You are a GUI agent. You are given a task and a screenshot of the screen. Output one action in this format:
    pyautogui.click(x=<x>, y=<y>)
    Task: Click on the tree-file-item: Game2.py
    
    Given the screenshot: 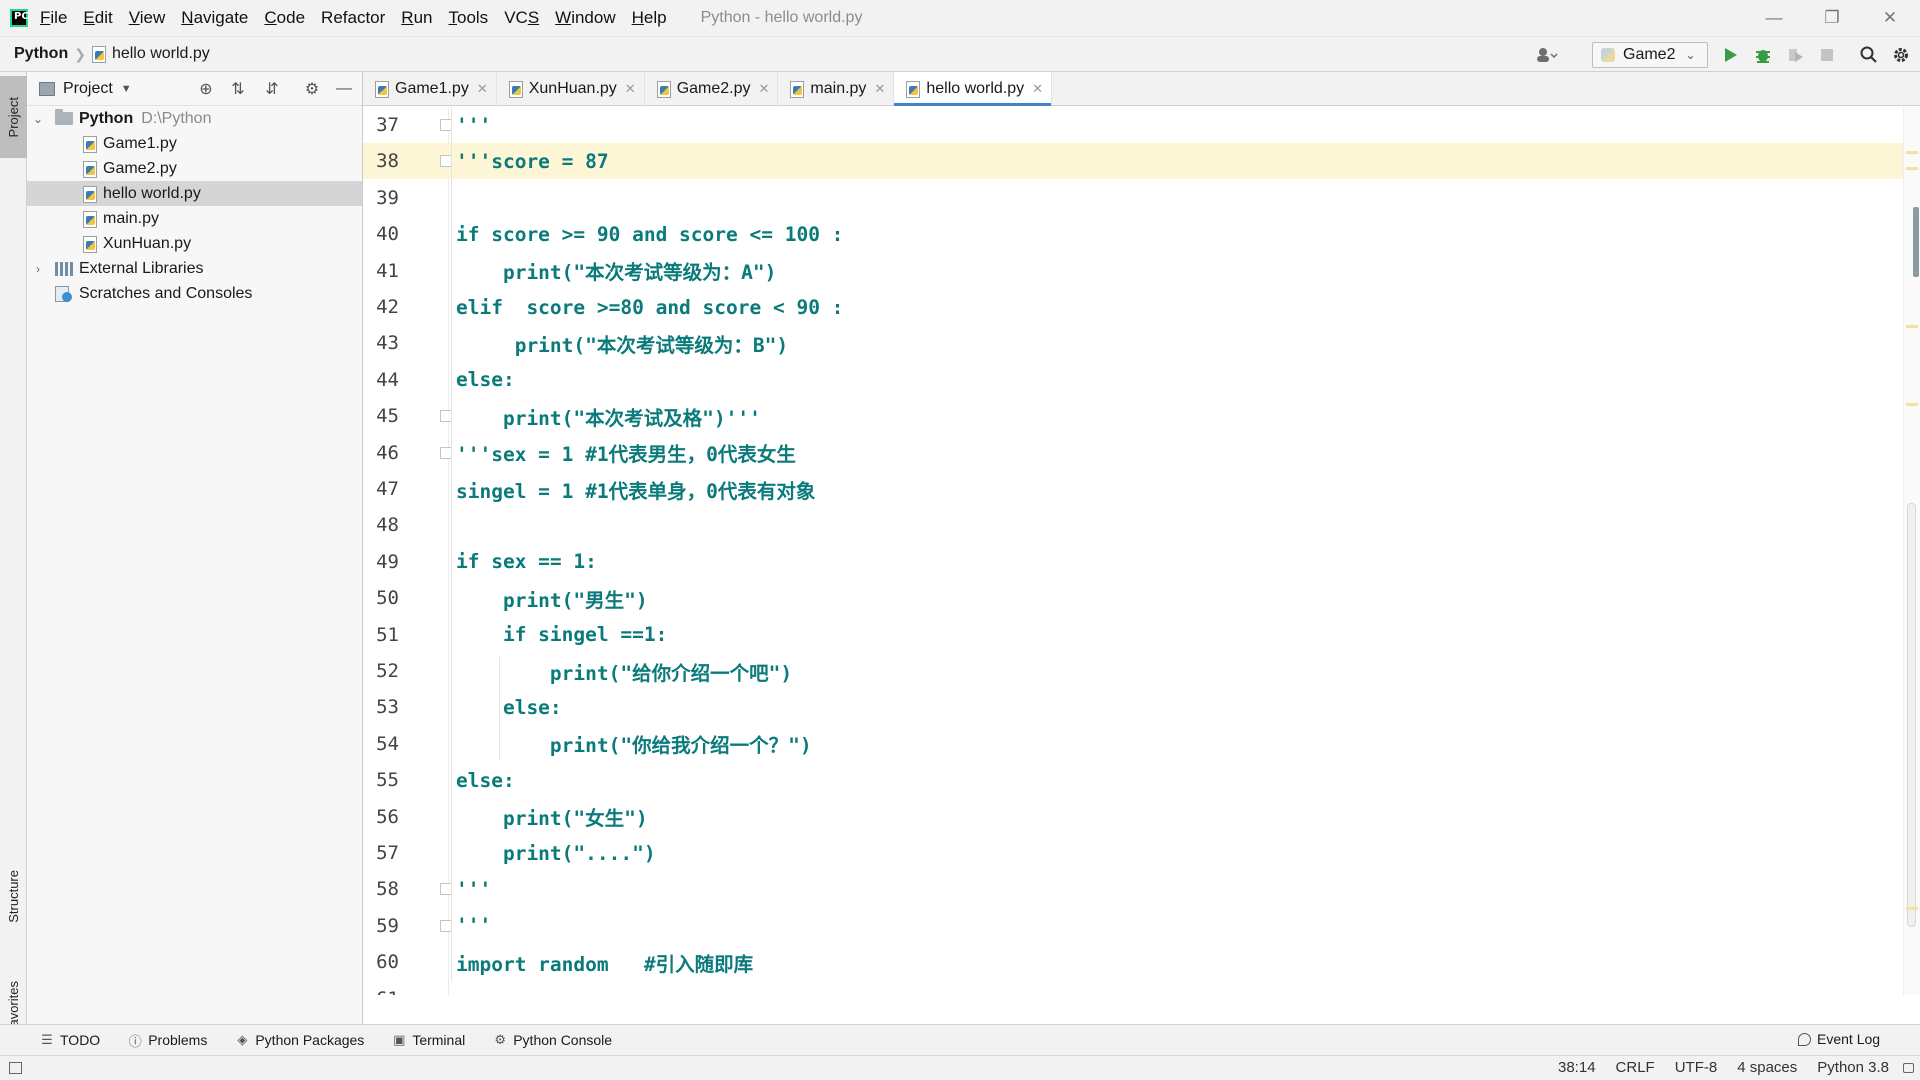 What is the action you would take?
    pyautogui.click(x=194, y=168)
    